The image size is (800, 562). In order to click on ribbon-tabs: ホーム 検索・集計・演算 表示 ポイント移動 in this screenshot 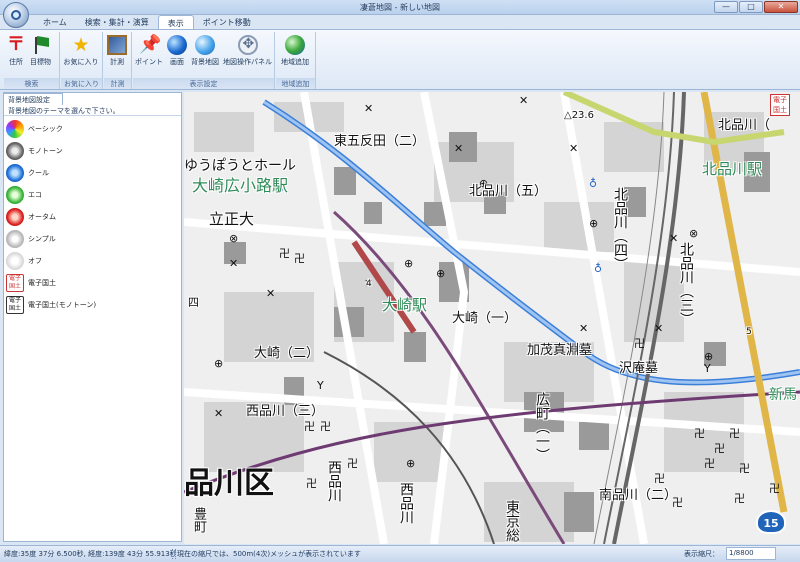, I will do `click(147, 22)`.